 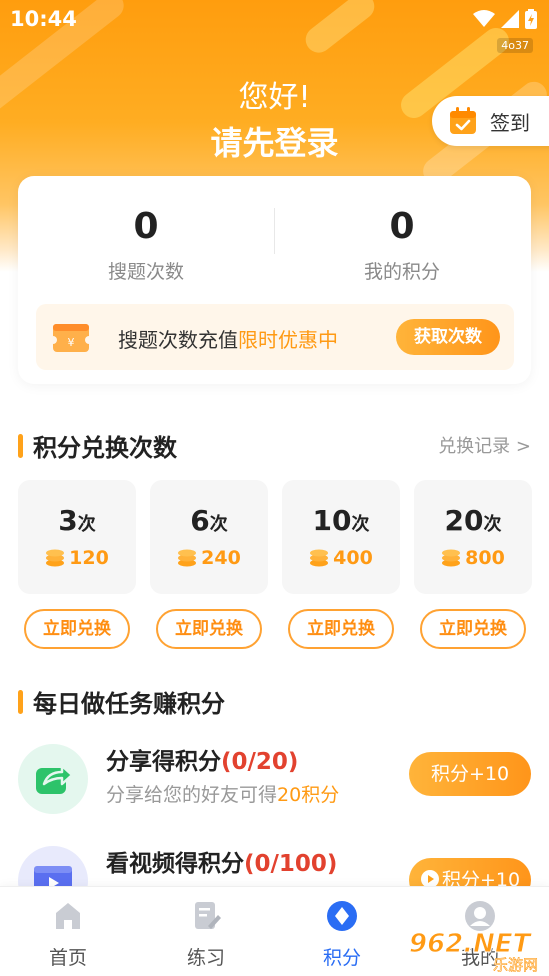 I want to click on get-count-button: 获取次数, so click(x=448, y=337).